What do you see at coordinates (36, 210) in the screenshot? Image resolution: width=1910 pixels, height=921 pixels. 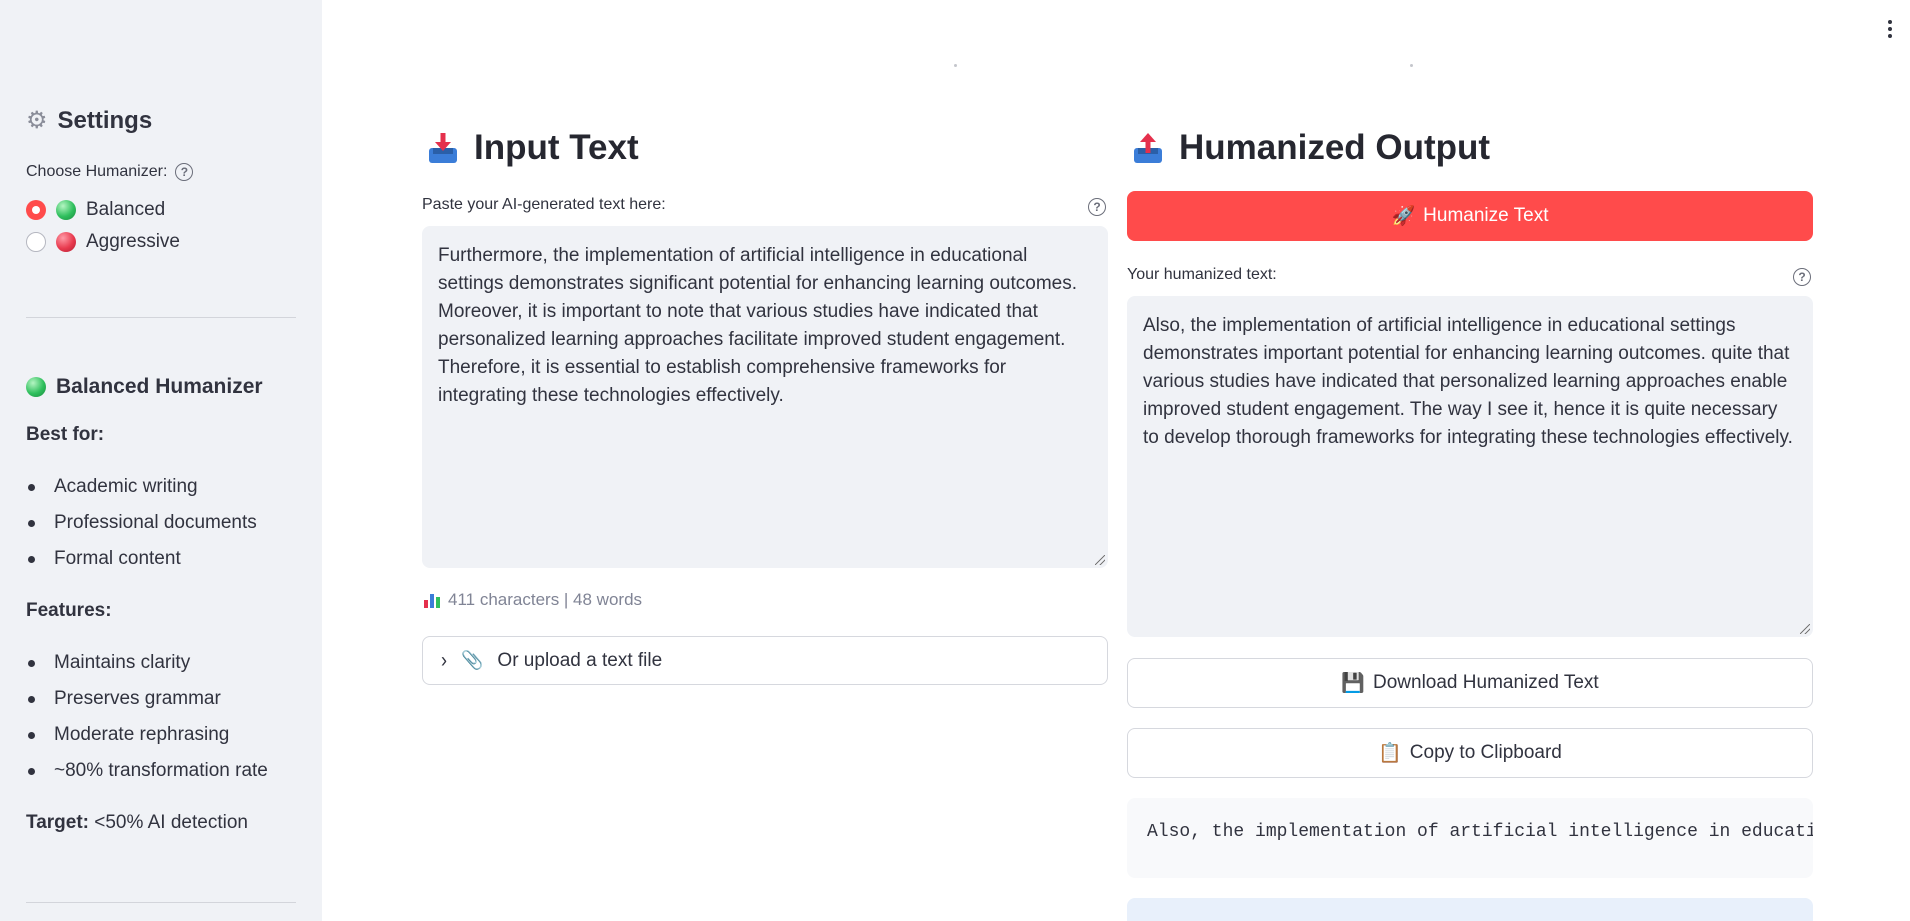 I see `radio-button-checked` at bounding box center [36, 210].